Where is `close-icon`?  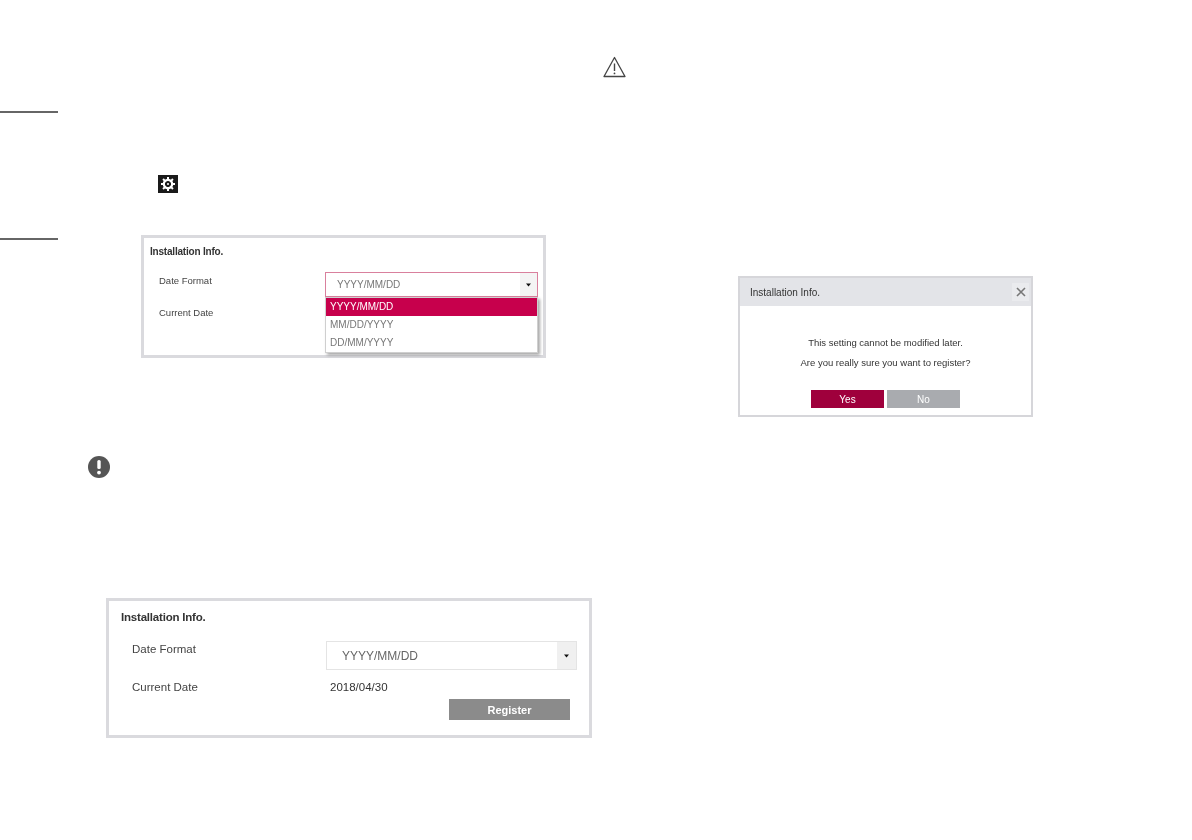 close-icon is located at coordinates (1020, 292).